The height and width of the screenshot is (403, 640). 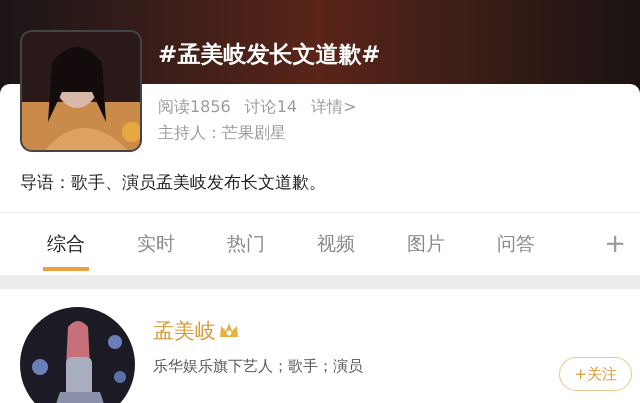 What do you see at coordinates (173, 183) in the screenshot?
I see `intro-text: 导语：歌手、演员孟美岐发布长文道歉。` at bounding box center [173, 183].